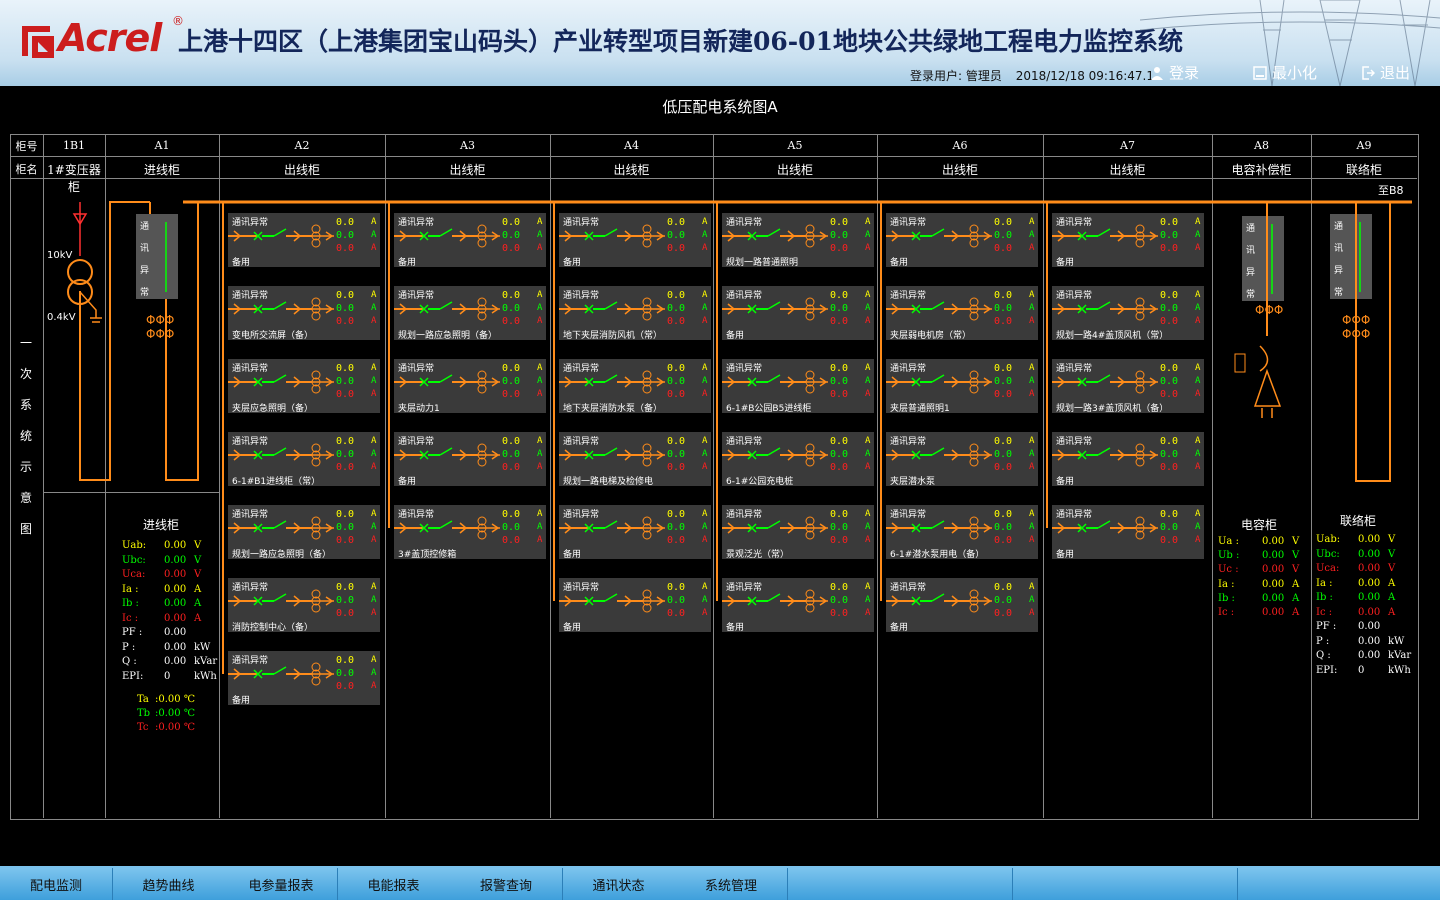 The height and width of the screenshot is (900, 1440). What do you see at coordinates (1385, 72) in the screenshot?
I see `exit-button: 退出` at bounding box center [1385, 72].